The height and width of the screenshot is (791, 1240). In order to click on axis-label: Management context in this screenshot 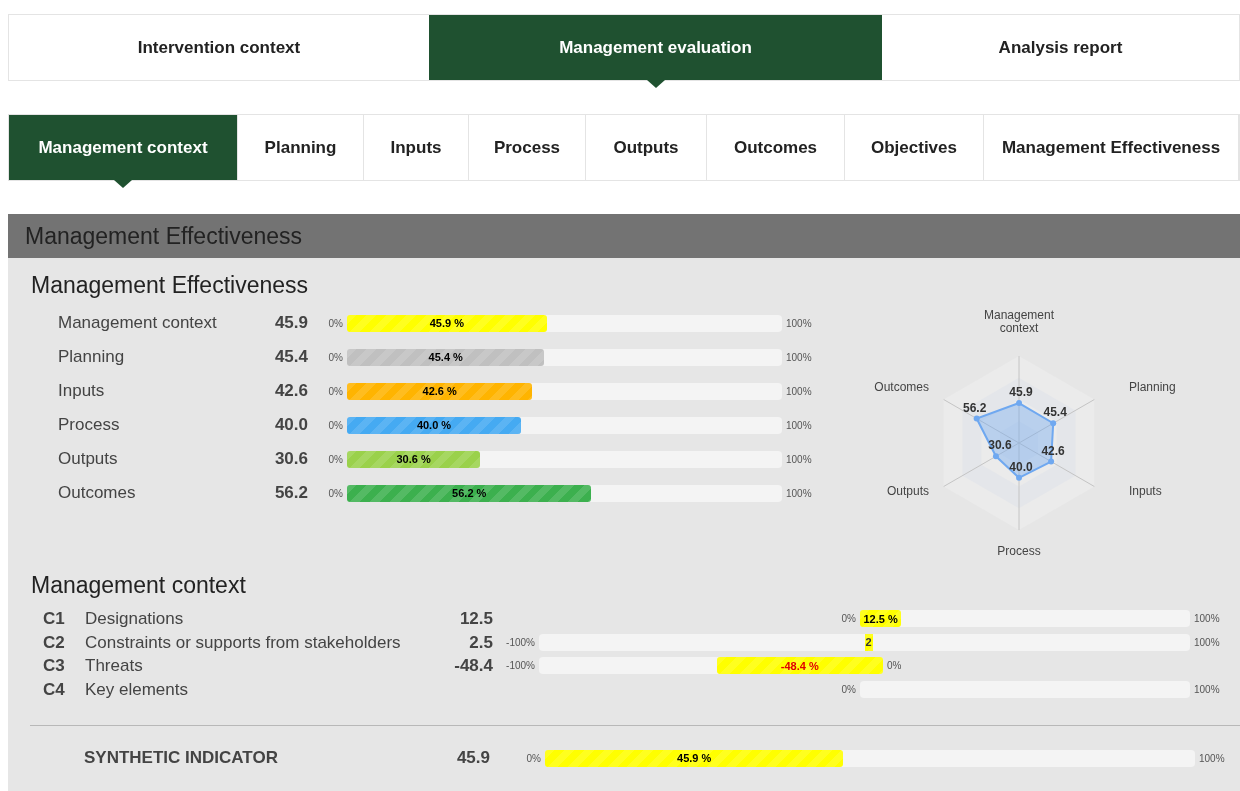, I will do `click(1019, 321)`.